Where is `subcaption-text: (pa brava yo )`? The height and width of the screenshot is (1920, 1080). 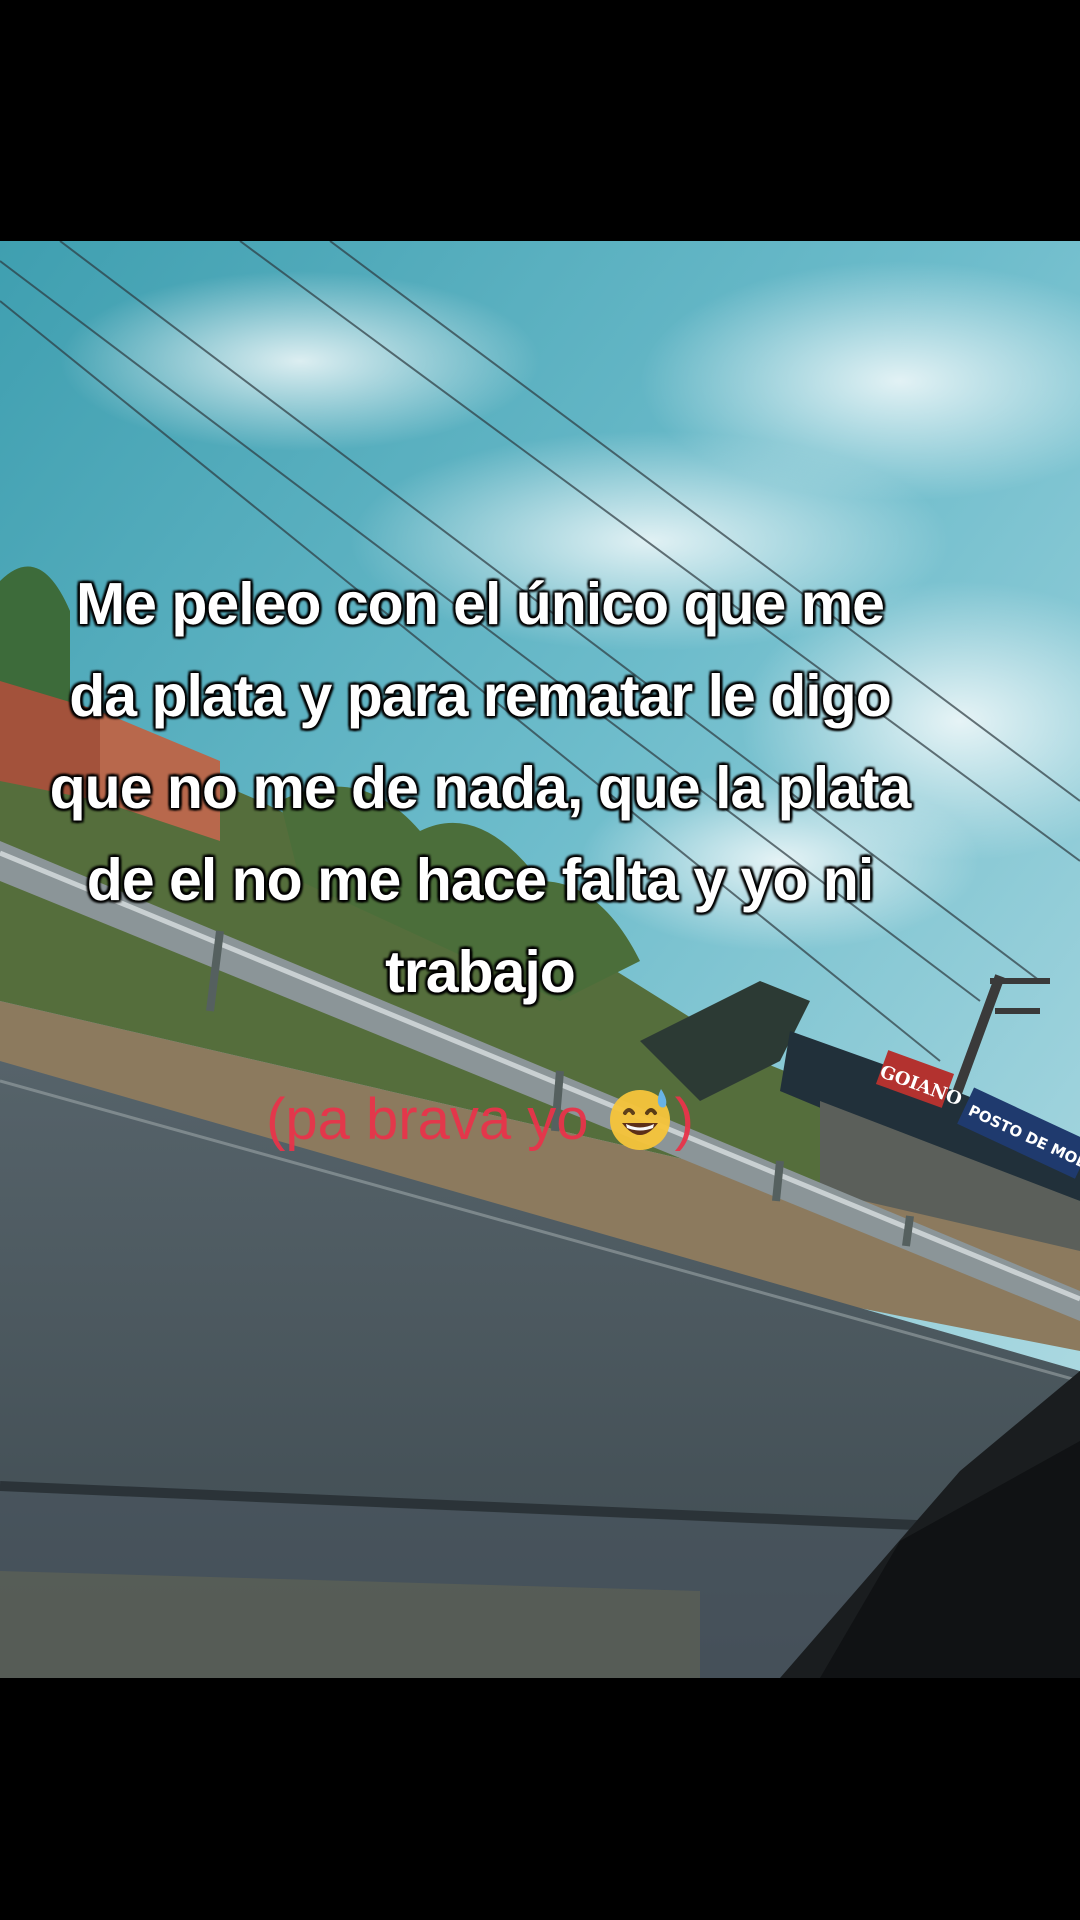 subcaption-text: (pa brava yo ) is located at coordinates (480, 1121).